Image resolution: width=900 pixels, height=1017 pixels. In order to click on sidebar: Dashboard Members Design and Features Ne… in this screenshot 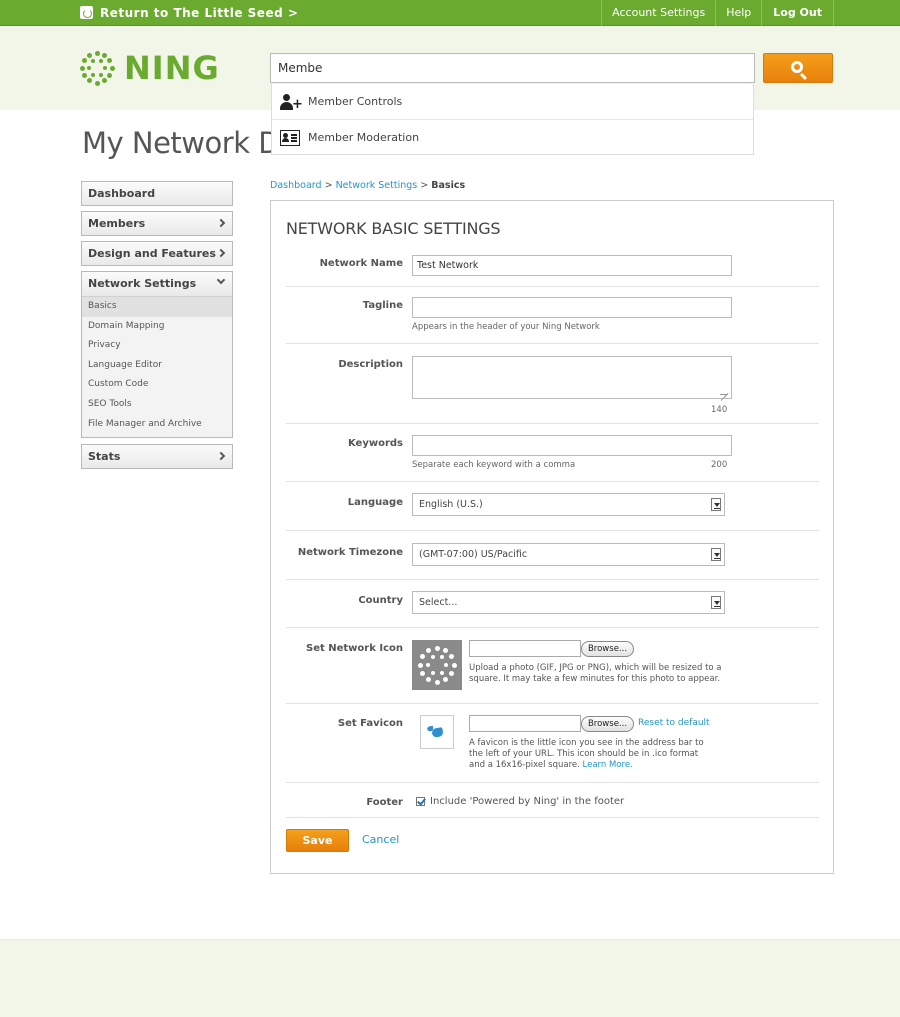, I will do `click(157, 327)`.